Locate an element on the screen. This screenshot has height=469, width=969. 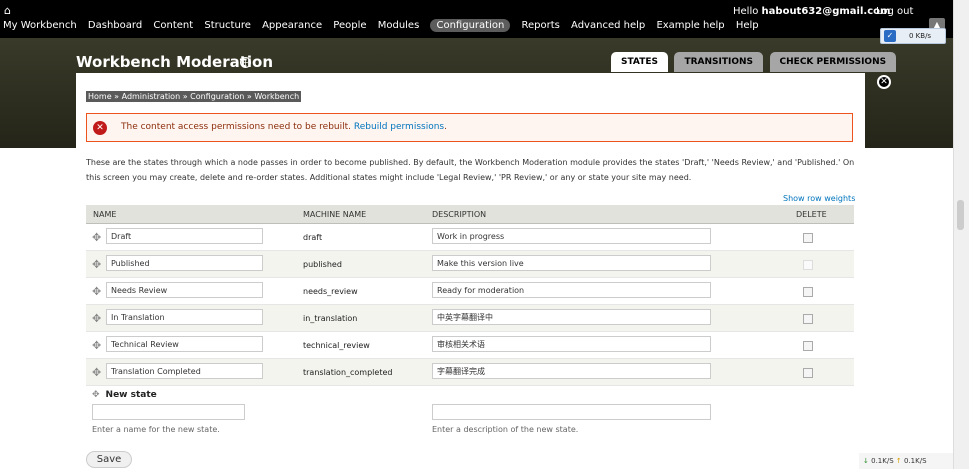
state-name-input: Draft is located at coordinates (184, 236).